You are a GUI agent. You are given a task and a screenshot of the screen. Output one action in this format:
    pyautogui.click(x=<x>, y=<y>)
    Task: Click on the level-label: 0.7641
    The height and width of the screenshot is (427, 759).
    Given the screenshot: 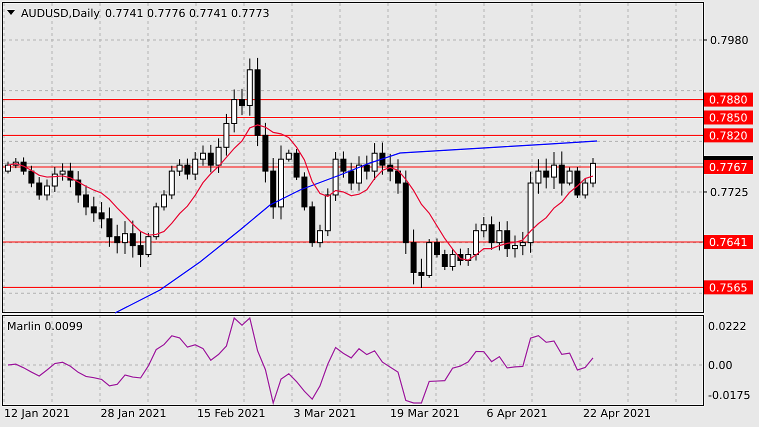 What is the action you would take?
    pyautogui.click(x=728, y=242)
    